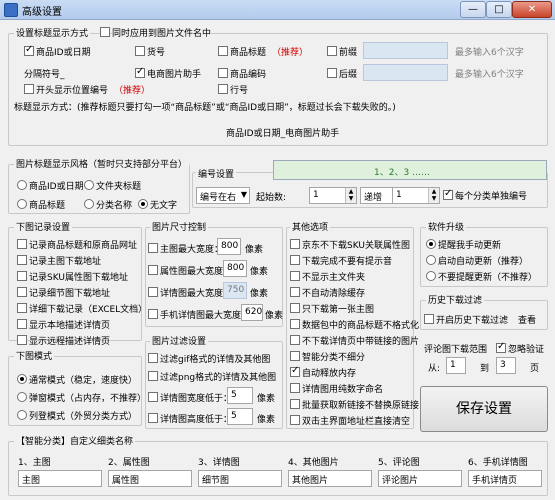 The height and width of the screenshot is (500, 555). I want to click on prefix-hint: 最多输入6个汉字, so click(489, 53).